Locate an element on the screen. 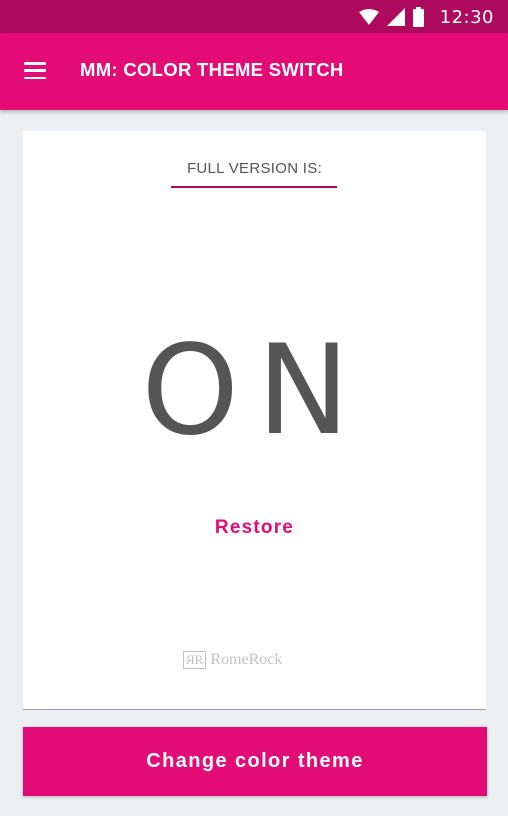  brand-name: RomeRock is located at coordinates (246, 659).